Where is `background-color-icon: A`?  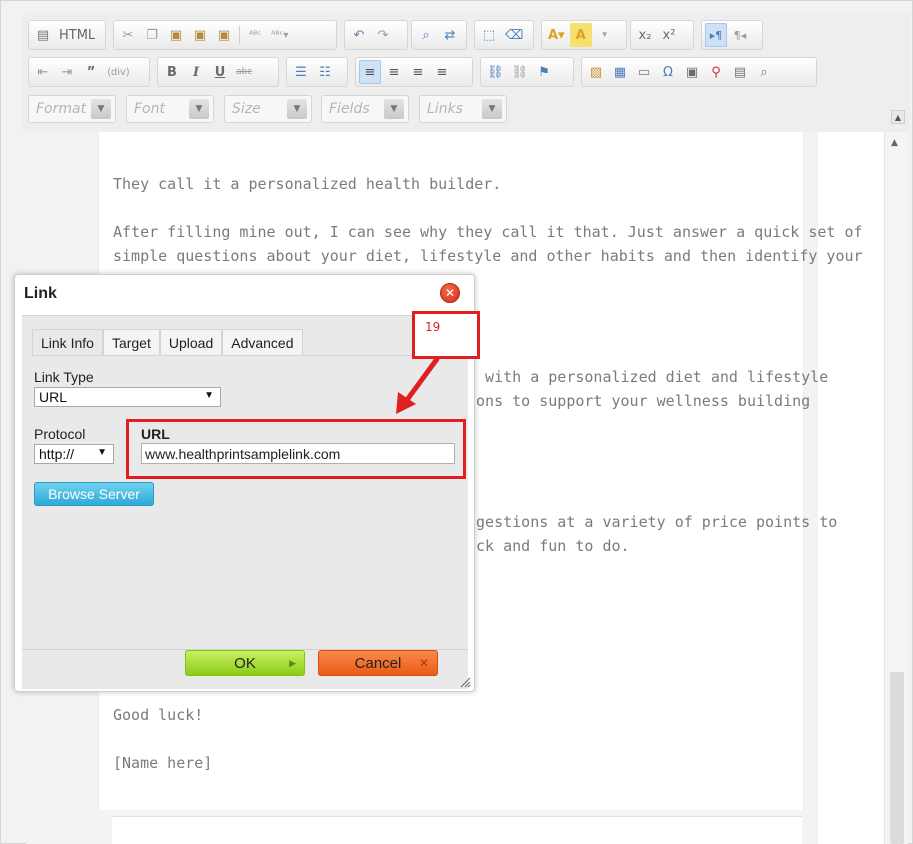
background-color-icon: A is located at coordinates (580, 35).